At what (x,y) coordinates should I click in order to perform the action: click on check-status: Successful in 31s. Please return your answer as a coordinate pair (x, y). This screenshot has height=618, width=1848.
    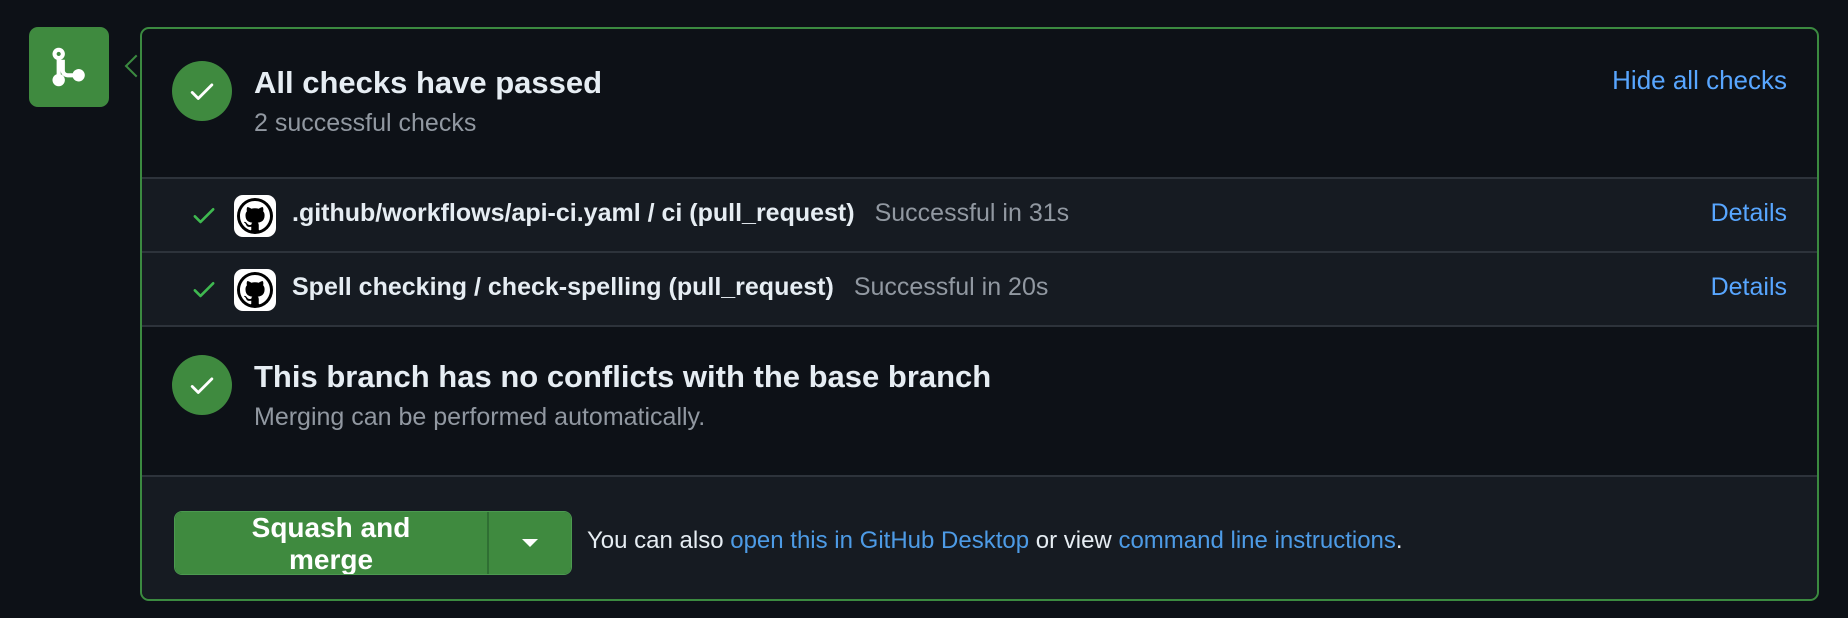
    Looking at the image, I should click on (972, 213).